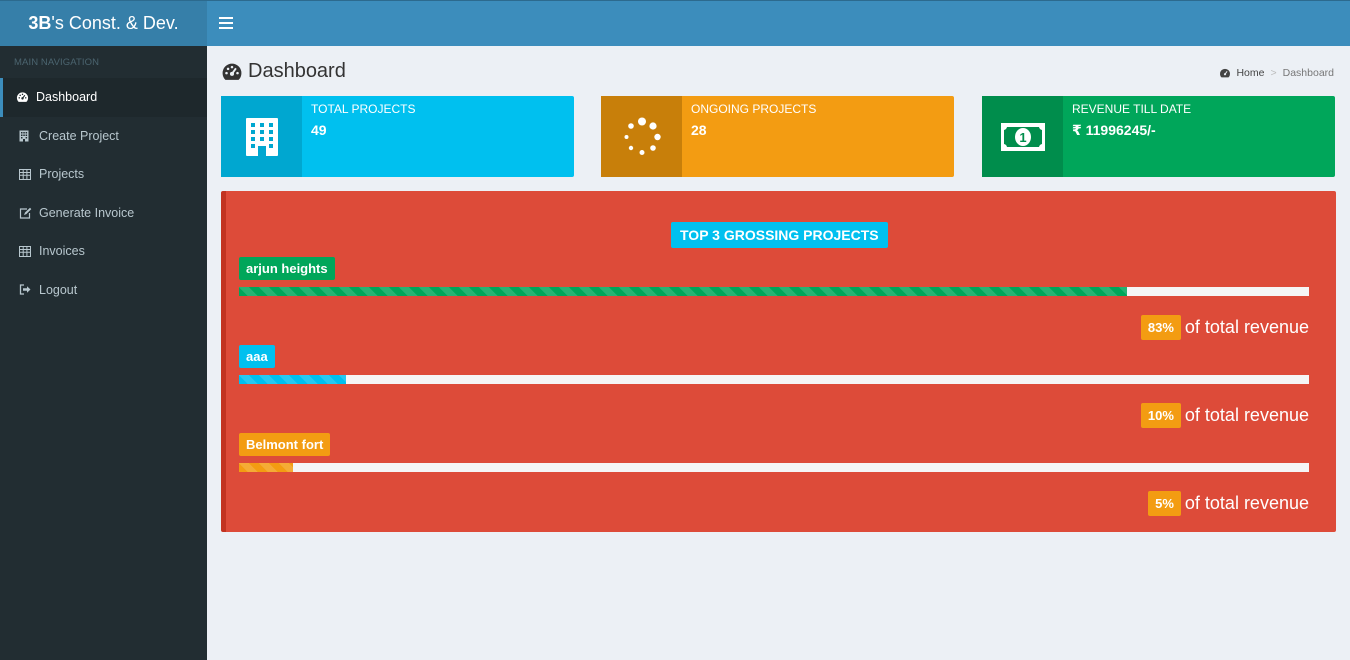  What do you see at coordinates (1132, 109) in the screenshot?
I see `info-box-label: REVENUE TILL DATE` at bounding box center [1132, 109].